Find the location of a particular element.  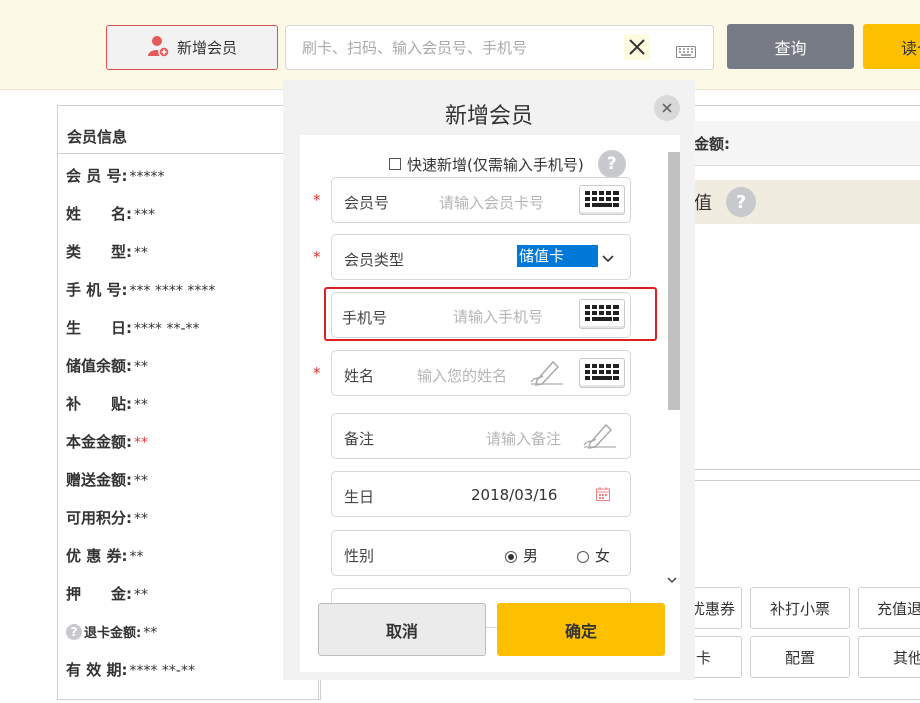

scroll-down-icon is located at coordinates (672, 580).